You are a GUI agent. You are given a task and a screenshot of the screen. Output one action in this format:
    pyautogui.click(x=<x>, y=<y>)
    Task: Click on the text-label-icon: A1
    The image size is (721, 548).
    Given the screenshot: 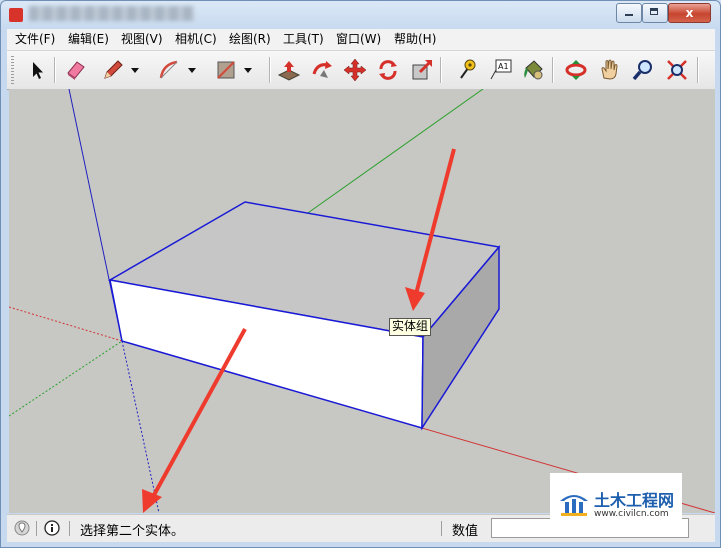 What is the action you would take?
    pyautogui.click(x=501, y=69)
    